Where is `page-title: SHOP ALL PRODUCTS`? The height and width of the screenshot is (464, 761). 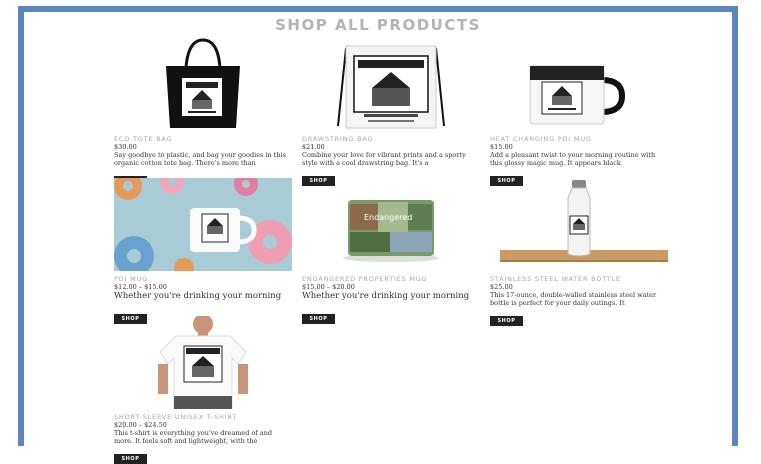 page-title: SHOP ALL PRODUCTS is located at coordinates (378, 25).